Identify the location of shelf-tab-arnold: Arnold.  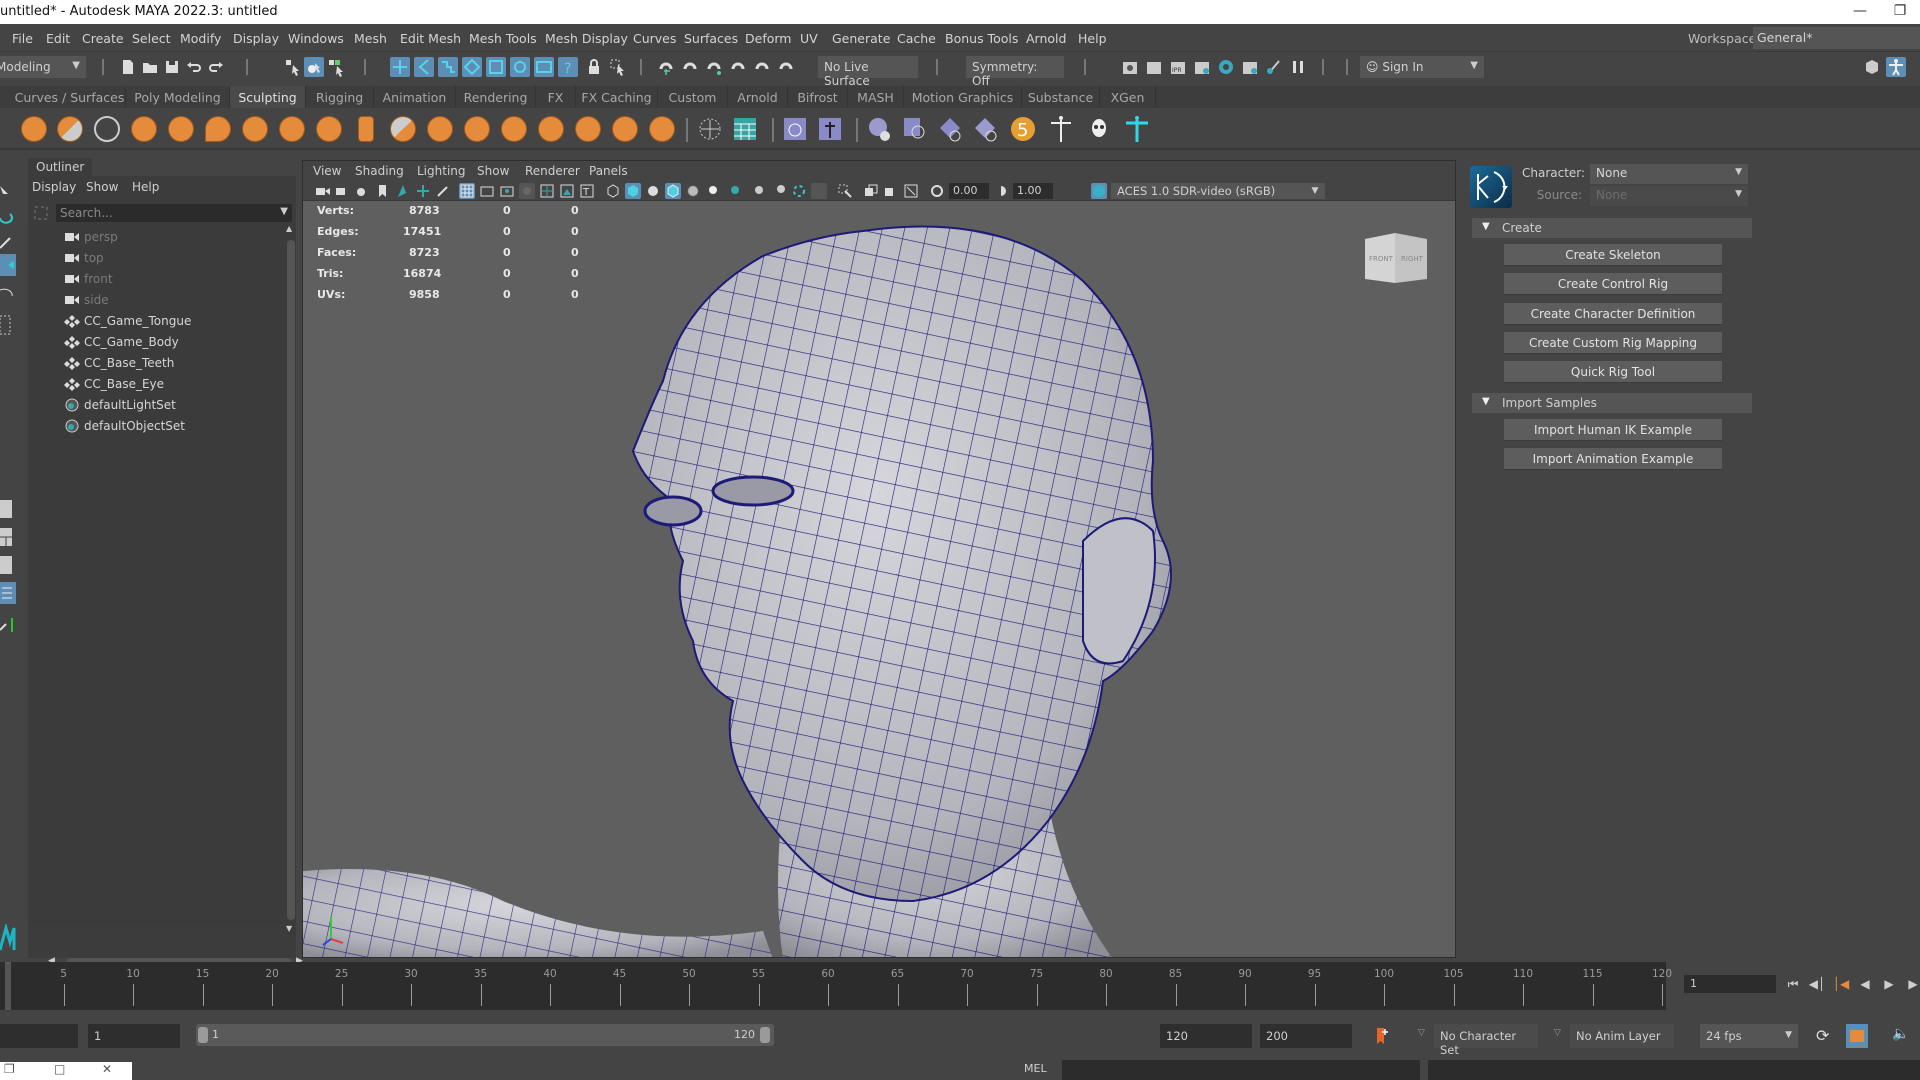
(758, 97).